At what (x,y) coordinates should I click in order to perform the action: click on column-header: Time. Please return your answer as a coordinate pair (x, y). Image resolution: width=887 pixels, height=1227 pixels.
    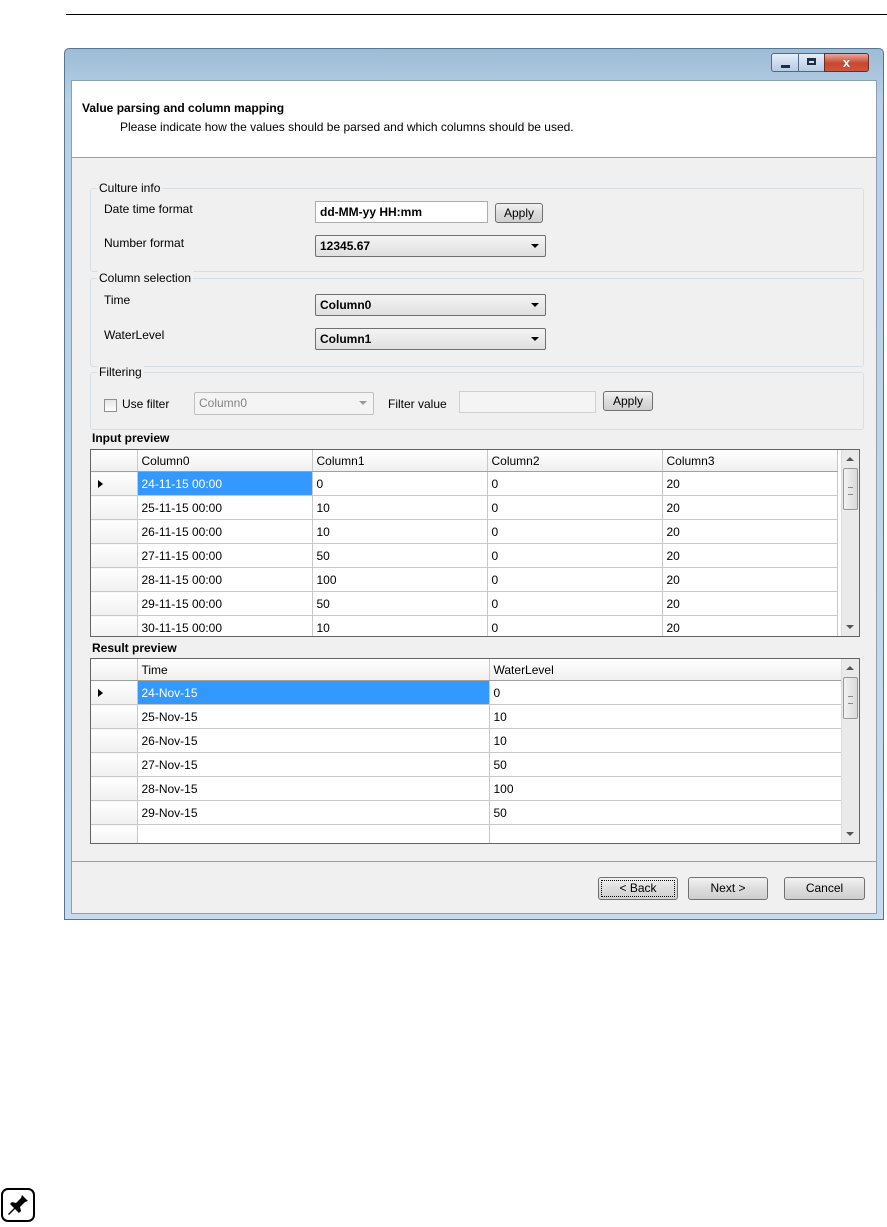
    Looking at the image, I should click on (313, 670).